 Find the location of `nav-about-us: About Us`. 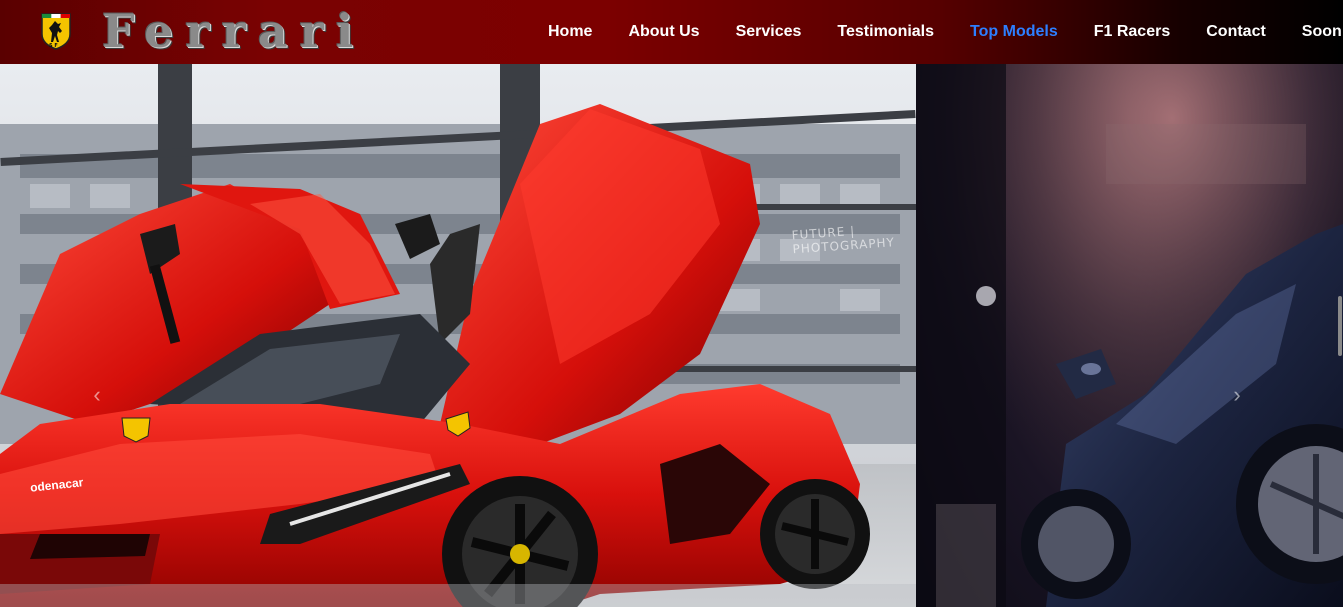

nav-about-us: About Us is located at coordinates (663, 32).